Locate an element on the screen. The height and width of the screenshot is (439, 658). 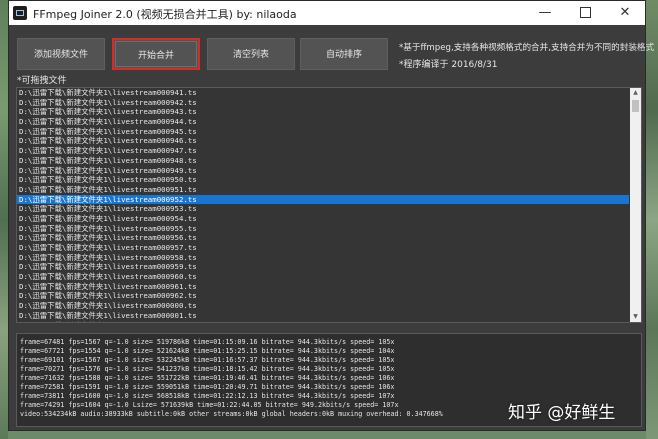
file-list-item: D:\迅雷下载\新建文件夹1\livestream000950.ts is located at coordinates (323, 180).